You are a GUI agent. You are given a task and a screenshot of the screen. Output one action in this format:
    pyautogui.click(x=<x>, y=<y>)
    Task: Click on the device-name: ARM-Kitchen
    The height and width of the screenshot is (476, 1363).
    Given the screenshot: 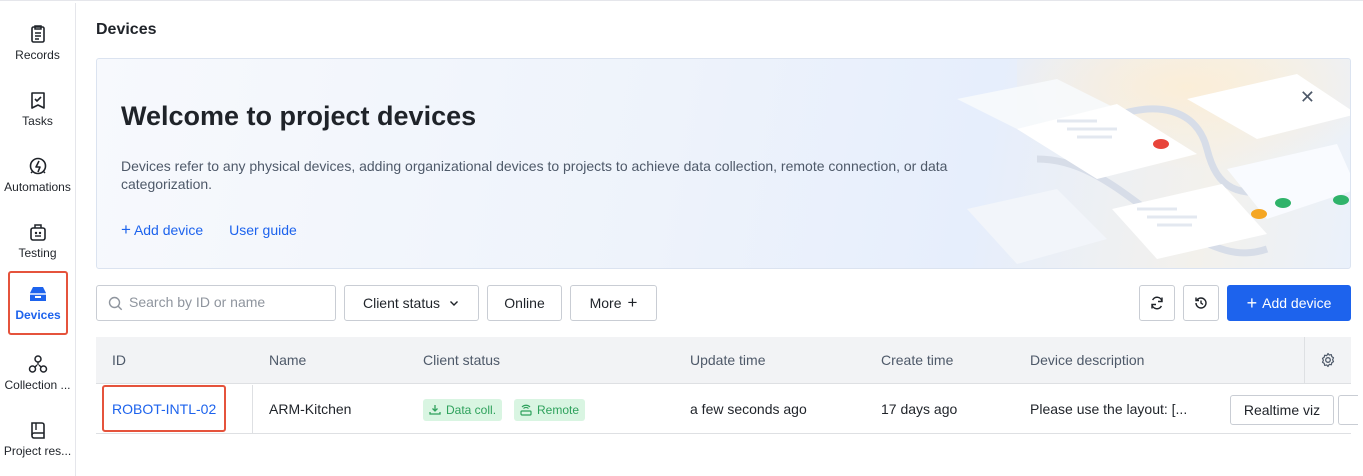 What is the action you would take?
    pyautogui.click(x=310, y=409)
    